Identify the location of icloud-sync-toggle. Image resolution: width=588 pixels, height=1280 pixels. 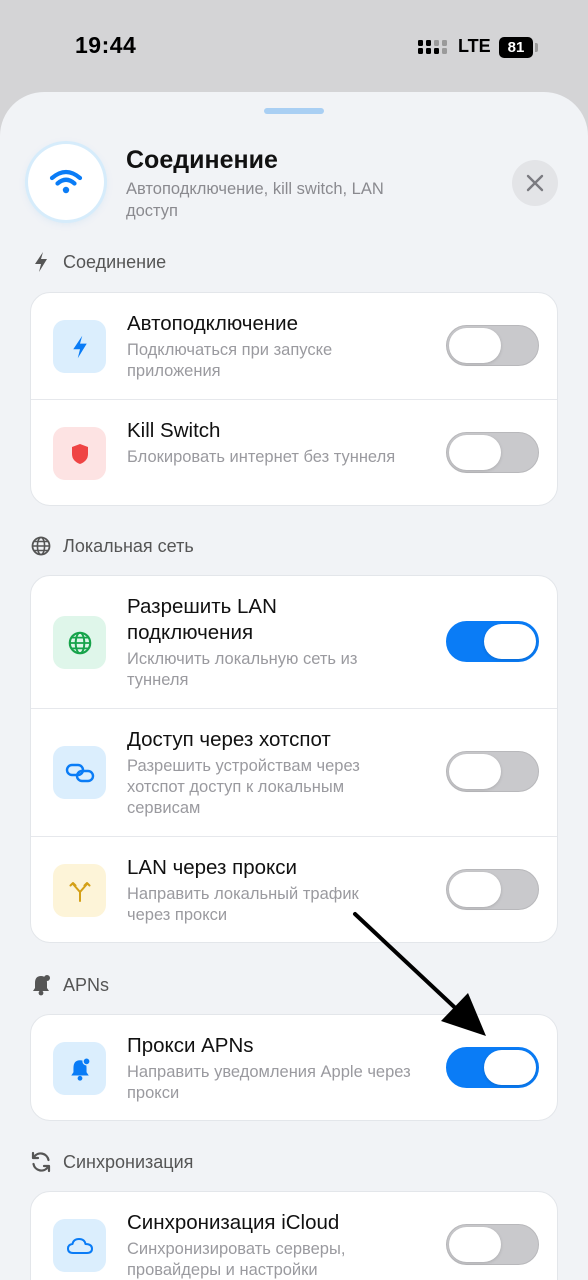
(492, 1244).